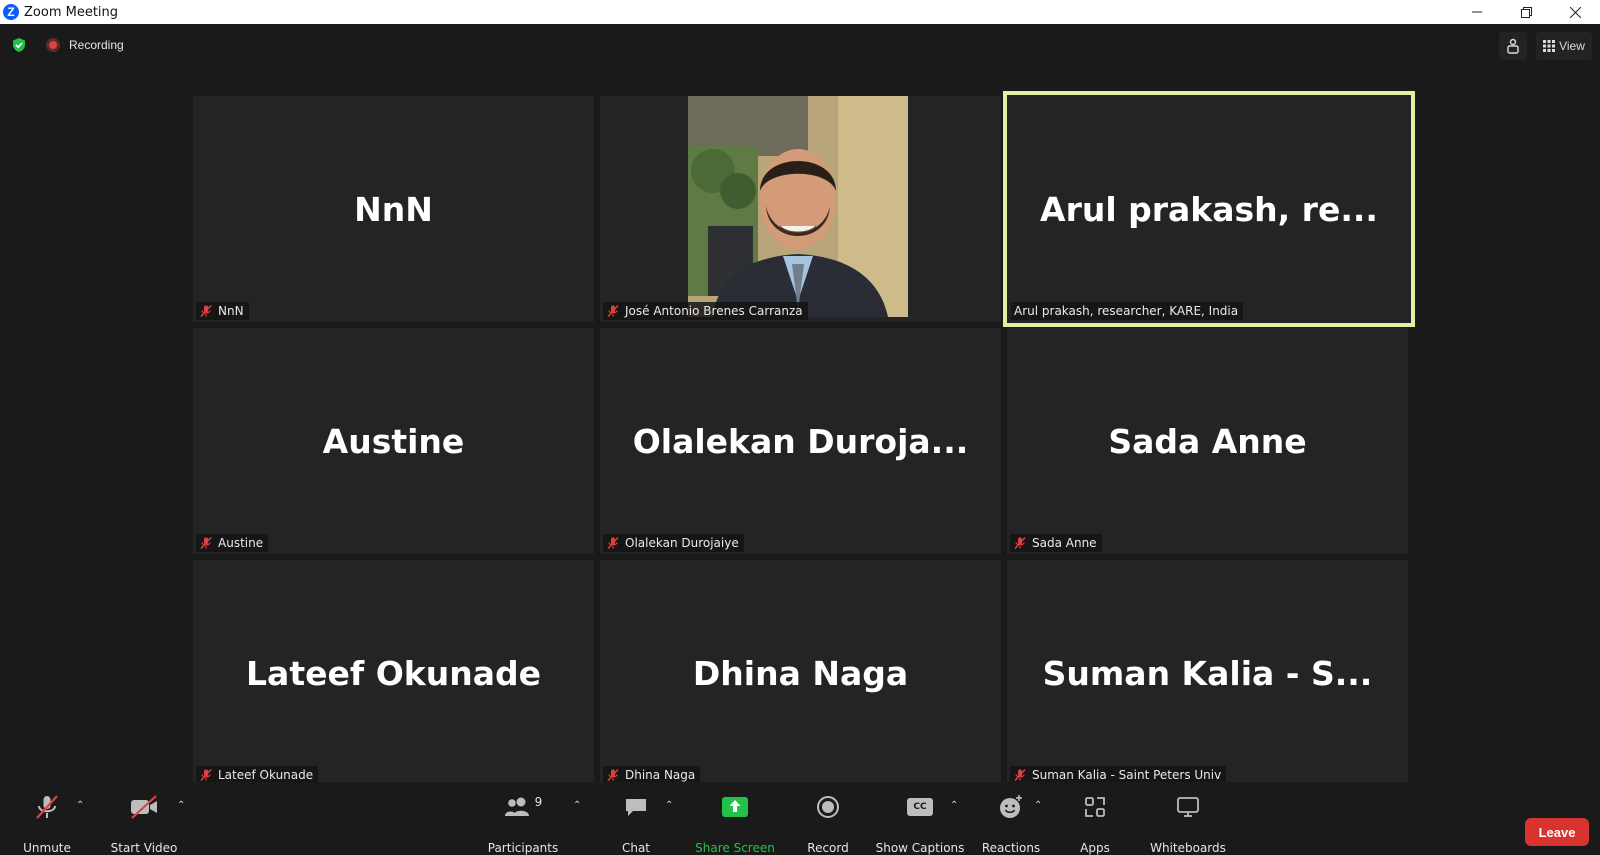 The image size is (1600, 855). What do you see at coordinates (669, 805) in the screenshot?
I see `chat-options-caret-icon: ⌃` at bounding box center [669, 805].